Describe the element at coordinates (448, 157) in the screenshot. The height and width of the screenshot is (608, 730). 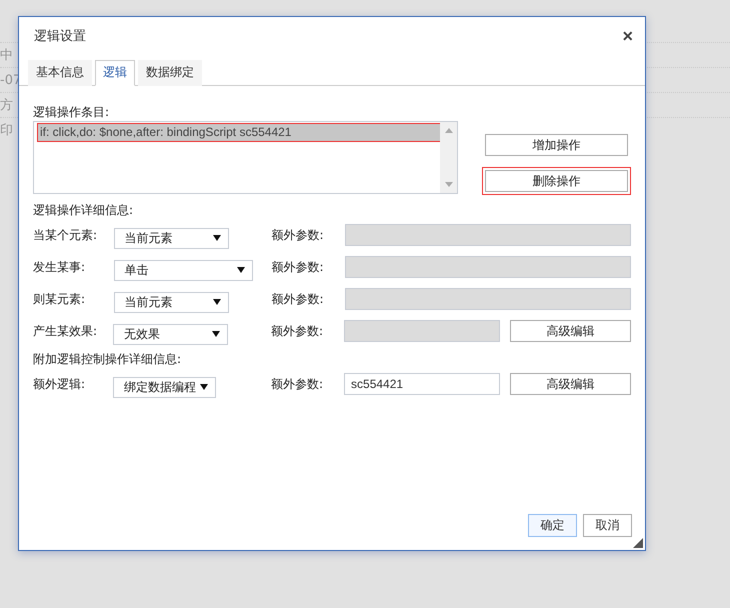
I see `scrollbar` at that location.